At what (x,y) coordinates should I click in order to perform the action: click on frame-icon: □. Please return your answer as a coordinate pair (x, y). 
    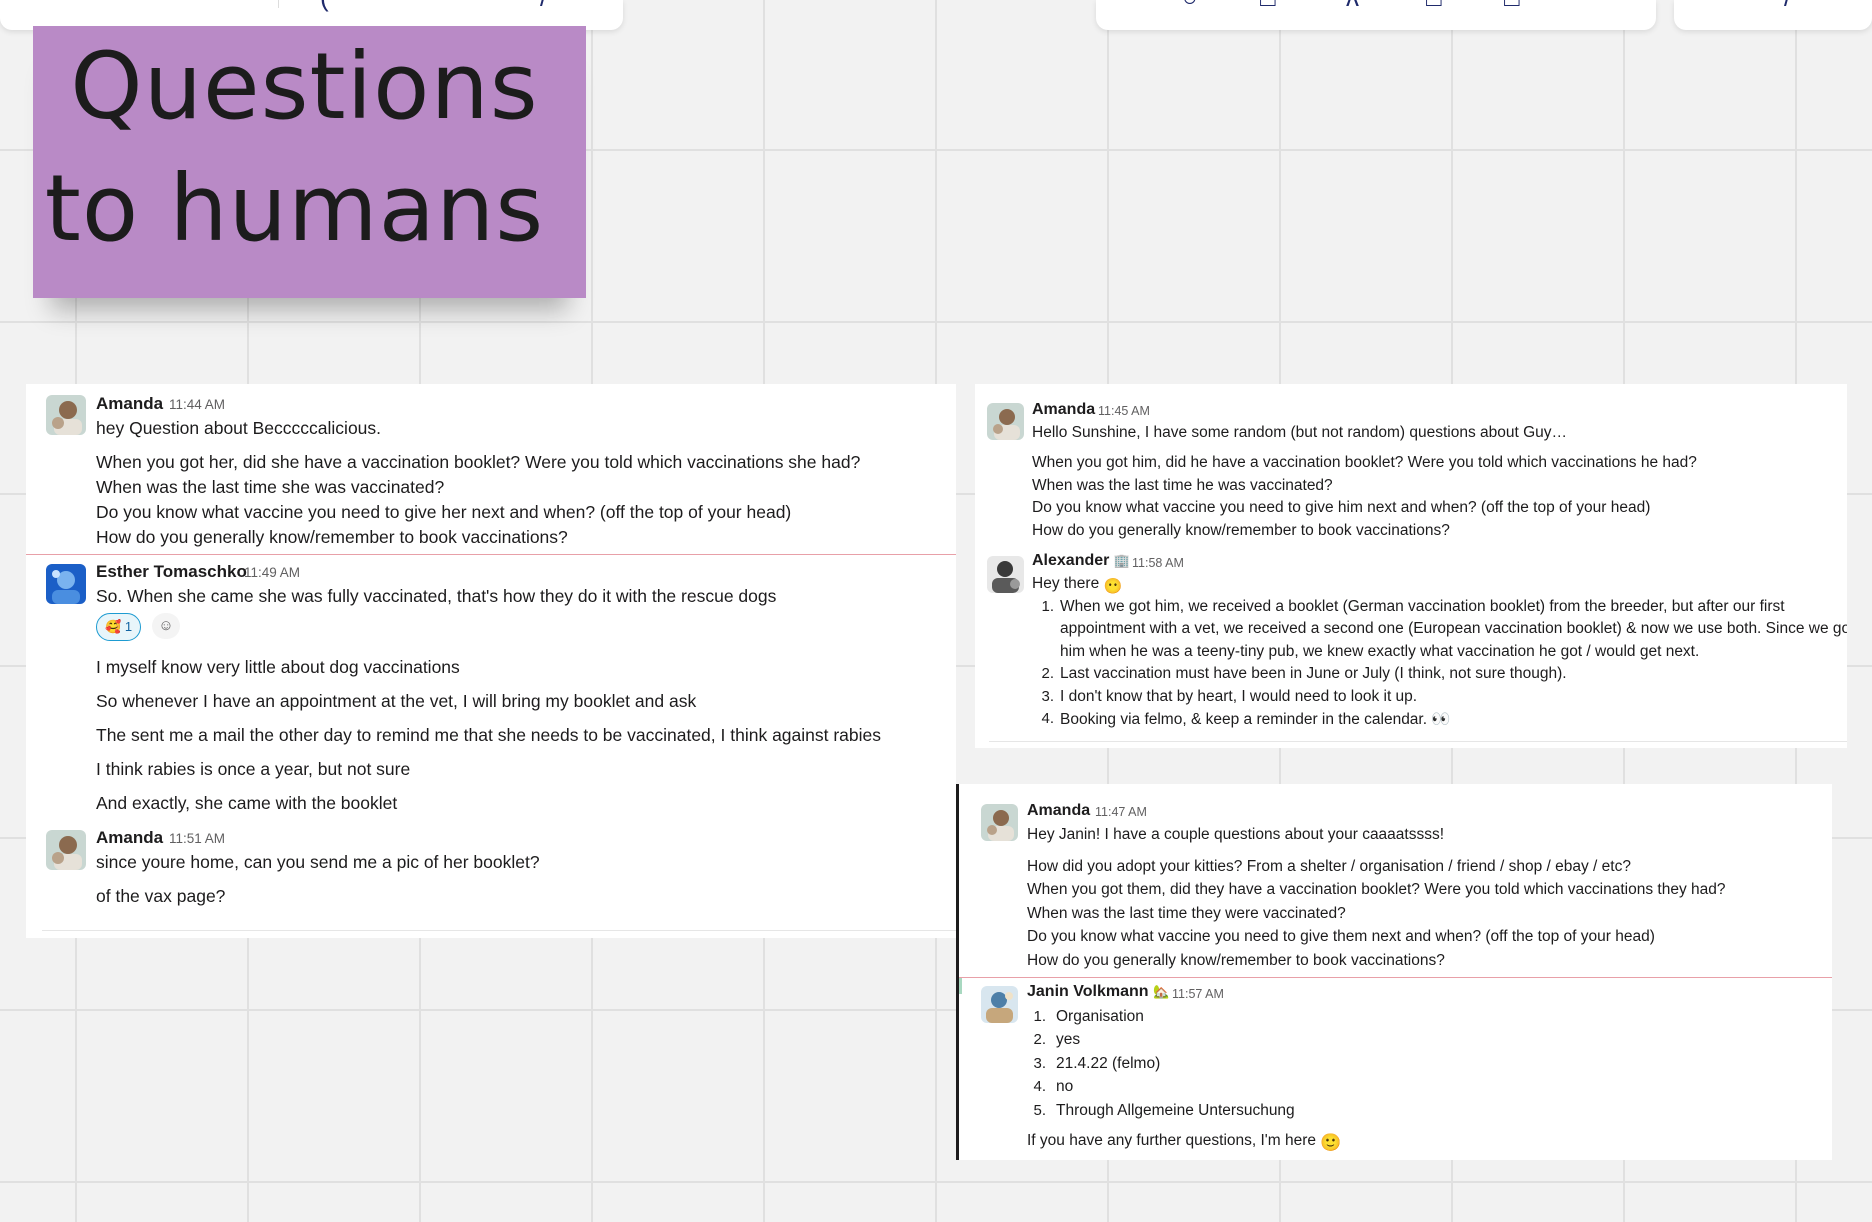
    Looking at the image, I should click on (1268, 5).